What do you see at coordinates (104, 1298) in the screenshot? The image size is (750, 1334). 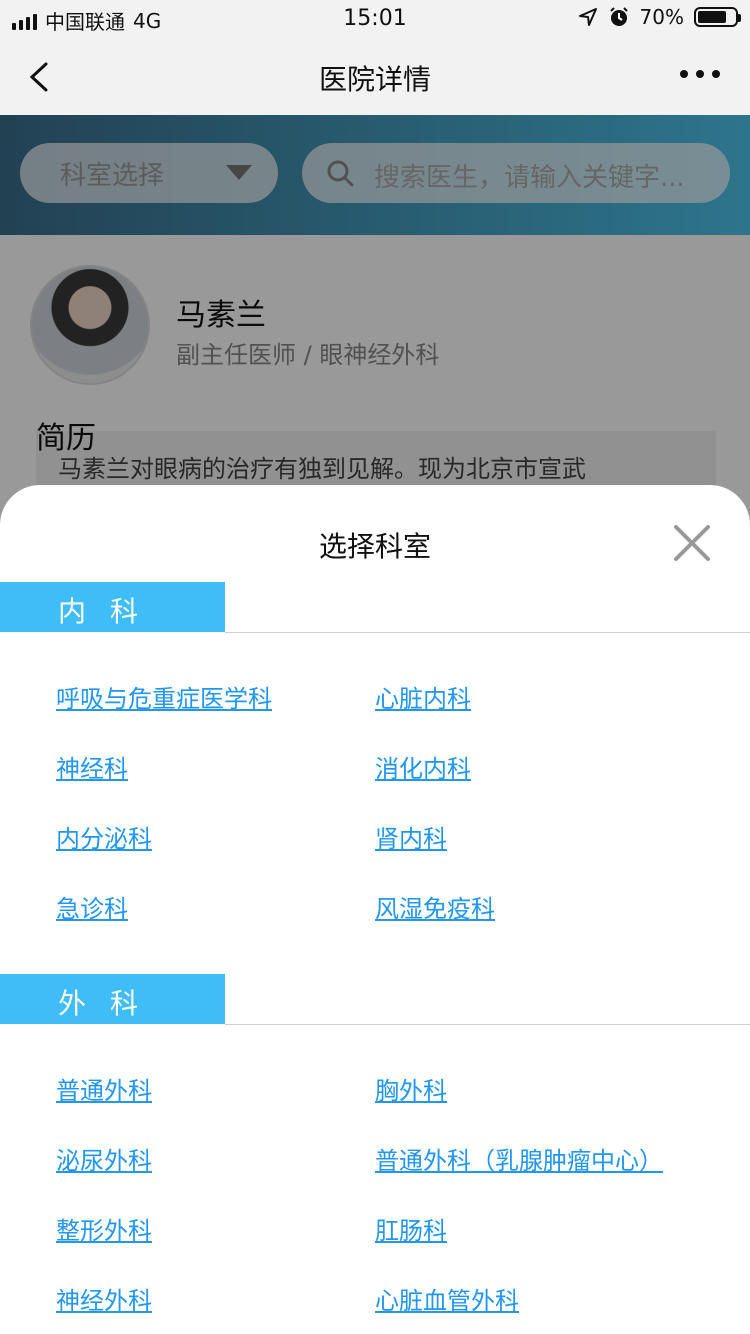 I see `department-link: 神经外科` at bounding box center [104, 1298].